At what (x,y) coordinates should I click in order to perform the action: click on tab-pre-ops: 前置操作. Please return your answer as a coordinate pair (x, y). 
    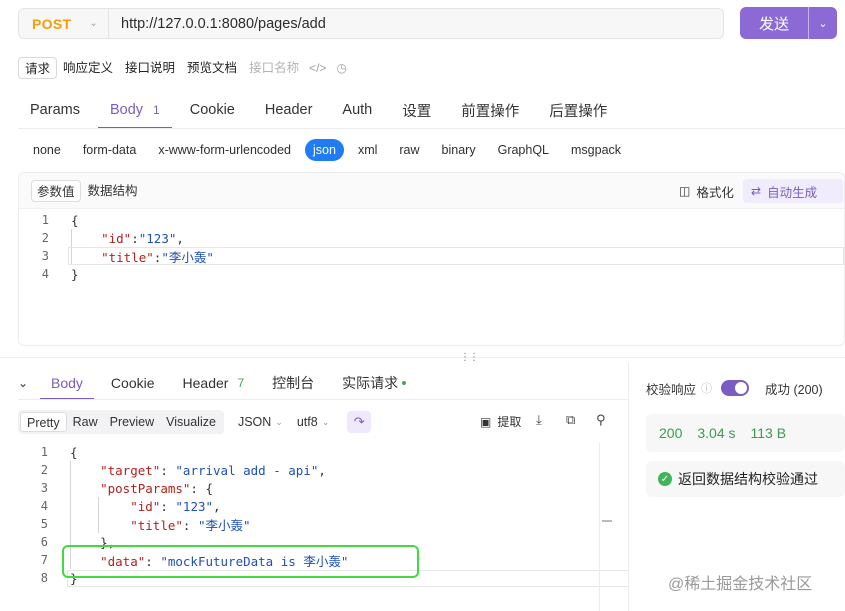
    Looking at the image, I should click on (490, 110).